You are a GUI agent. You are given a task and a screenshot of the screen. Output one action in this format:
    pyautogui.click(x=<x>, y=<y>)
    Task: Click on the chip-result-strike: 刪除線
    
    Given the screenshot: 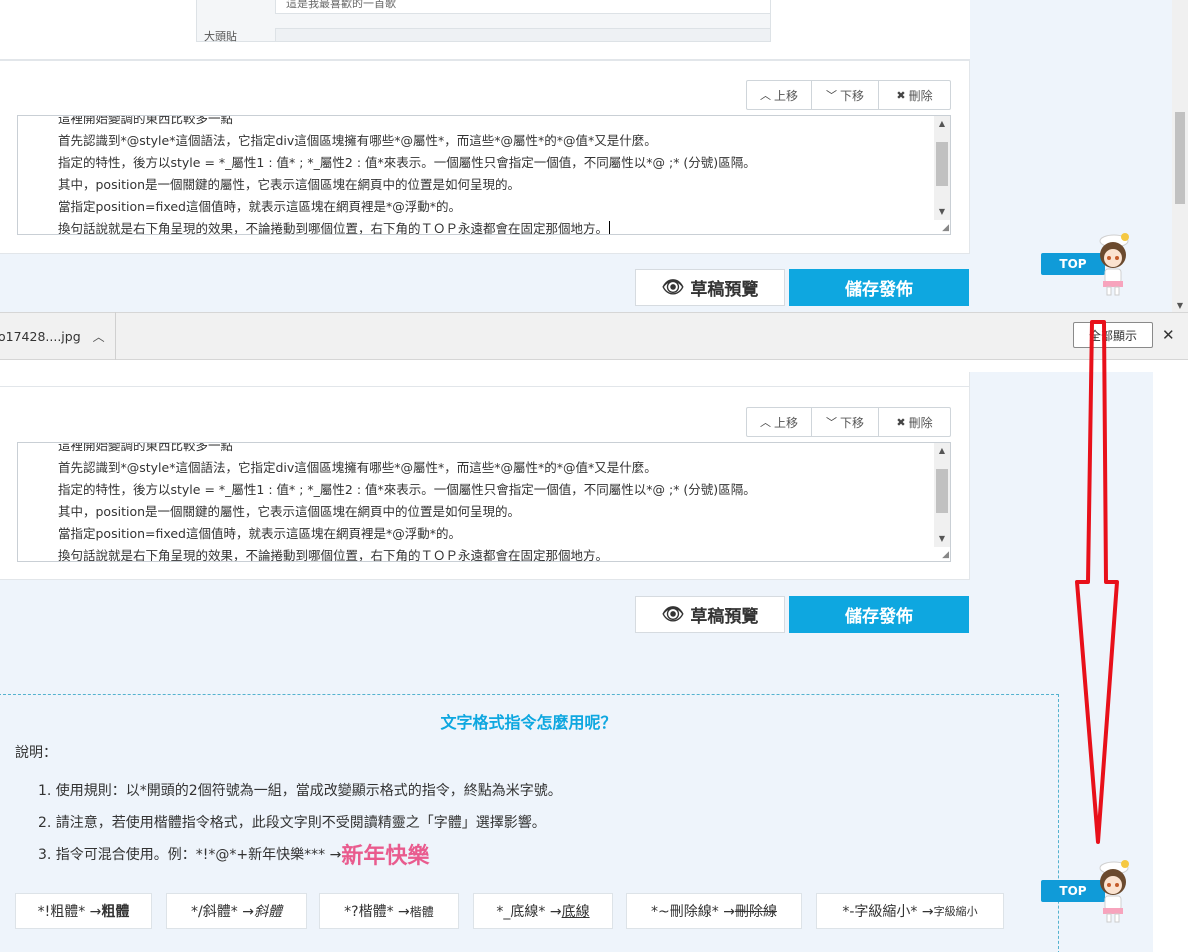 What is the action you would take?
    pyautogui.click(x=755, y=912)
    